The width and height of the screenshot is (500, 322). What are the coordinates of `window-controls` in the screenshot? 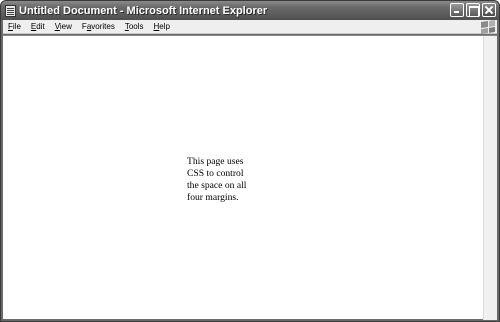 It's located at (473, 10).